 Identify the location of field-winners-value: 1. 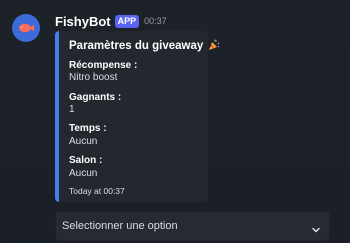
(72, 109).